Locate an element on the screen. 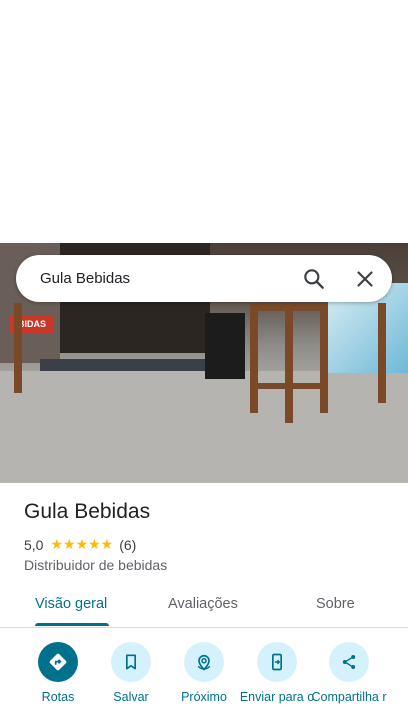 The height and width of the screenshot is (726, 408). directions-label: Rotas is located at coordinates (58, 697).